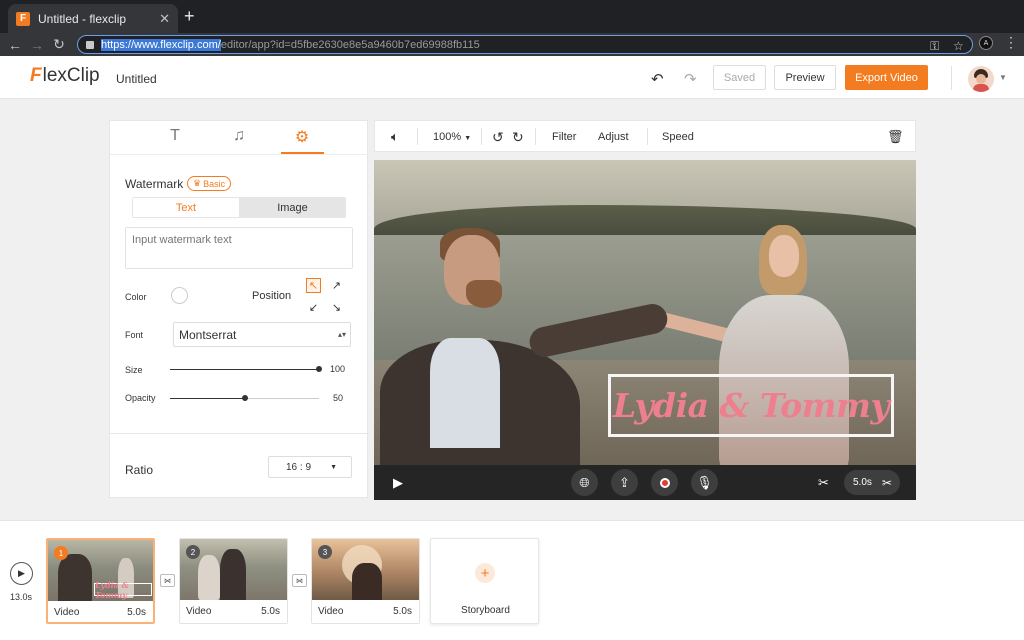 The width and height of the screenshot is (1024, 640). I want to click on url-host: https://www.flexclip.com/, so click(161, 44).